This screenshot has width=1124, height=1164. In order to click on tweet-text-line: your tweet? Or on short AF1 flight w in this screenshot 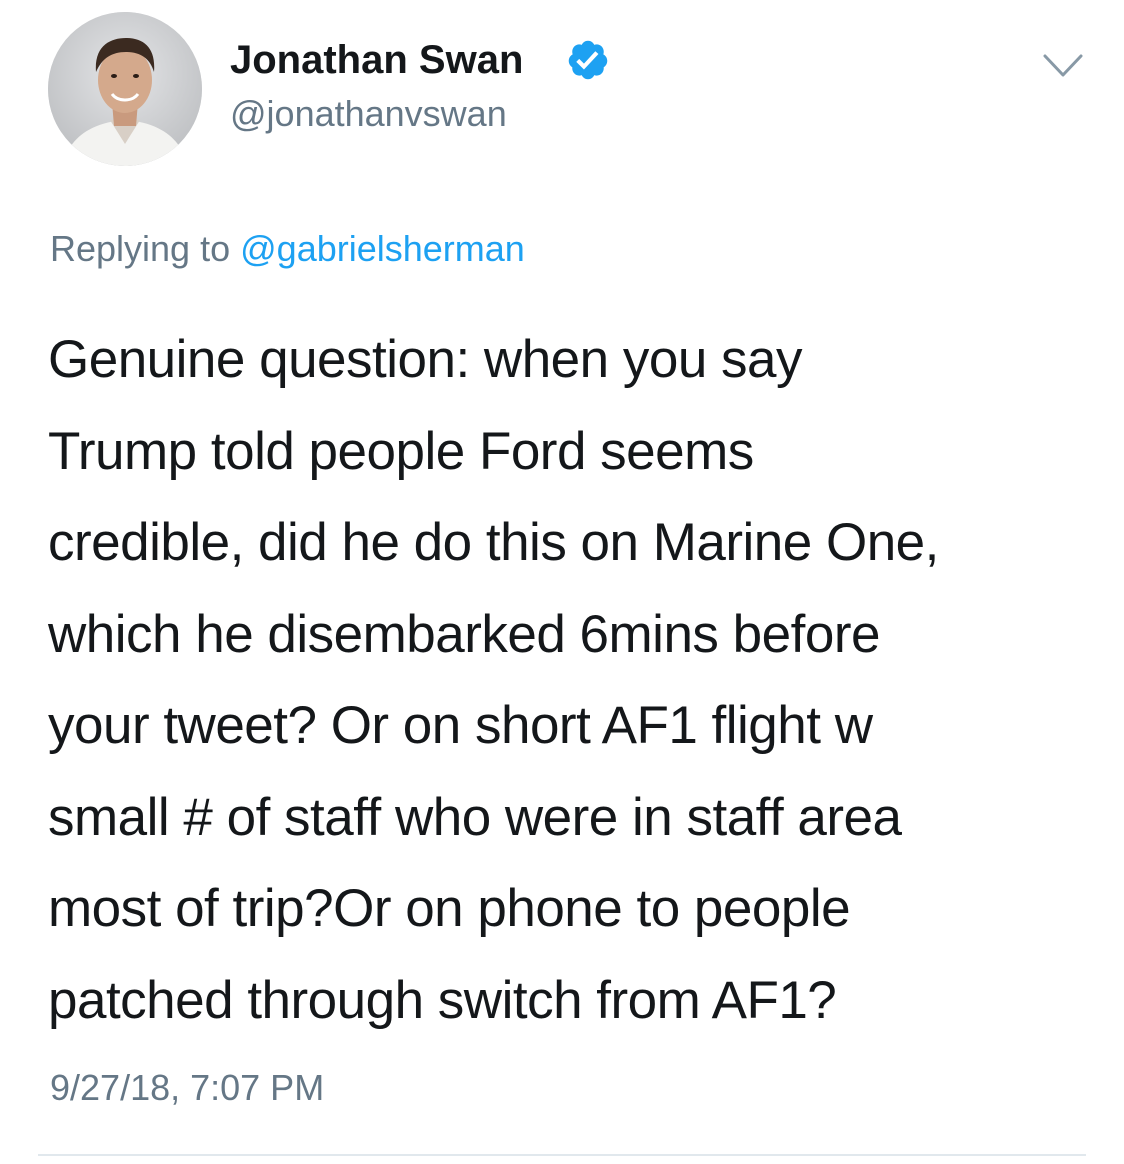, I will do `click(460, 725)`.